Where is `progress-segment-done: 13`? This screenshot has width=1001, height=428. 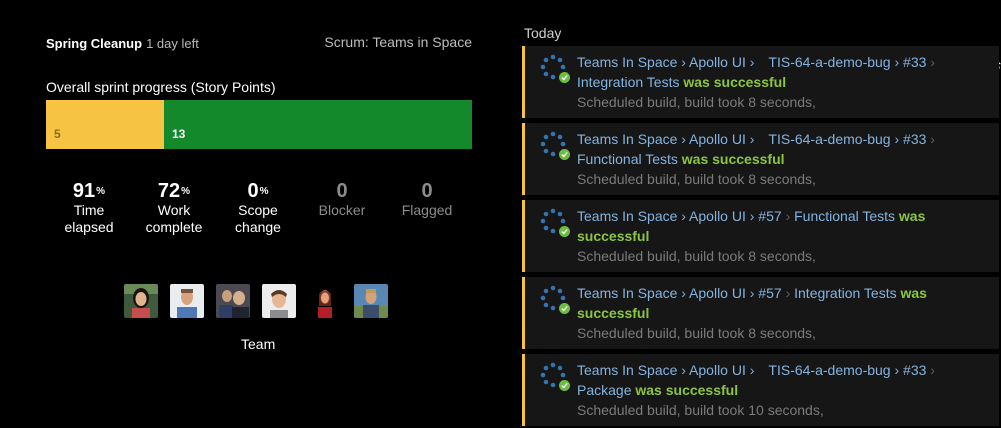
progress-segment-done: 13 is located at coordinates (318, 124).